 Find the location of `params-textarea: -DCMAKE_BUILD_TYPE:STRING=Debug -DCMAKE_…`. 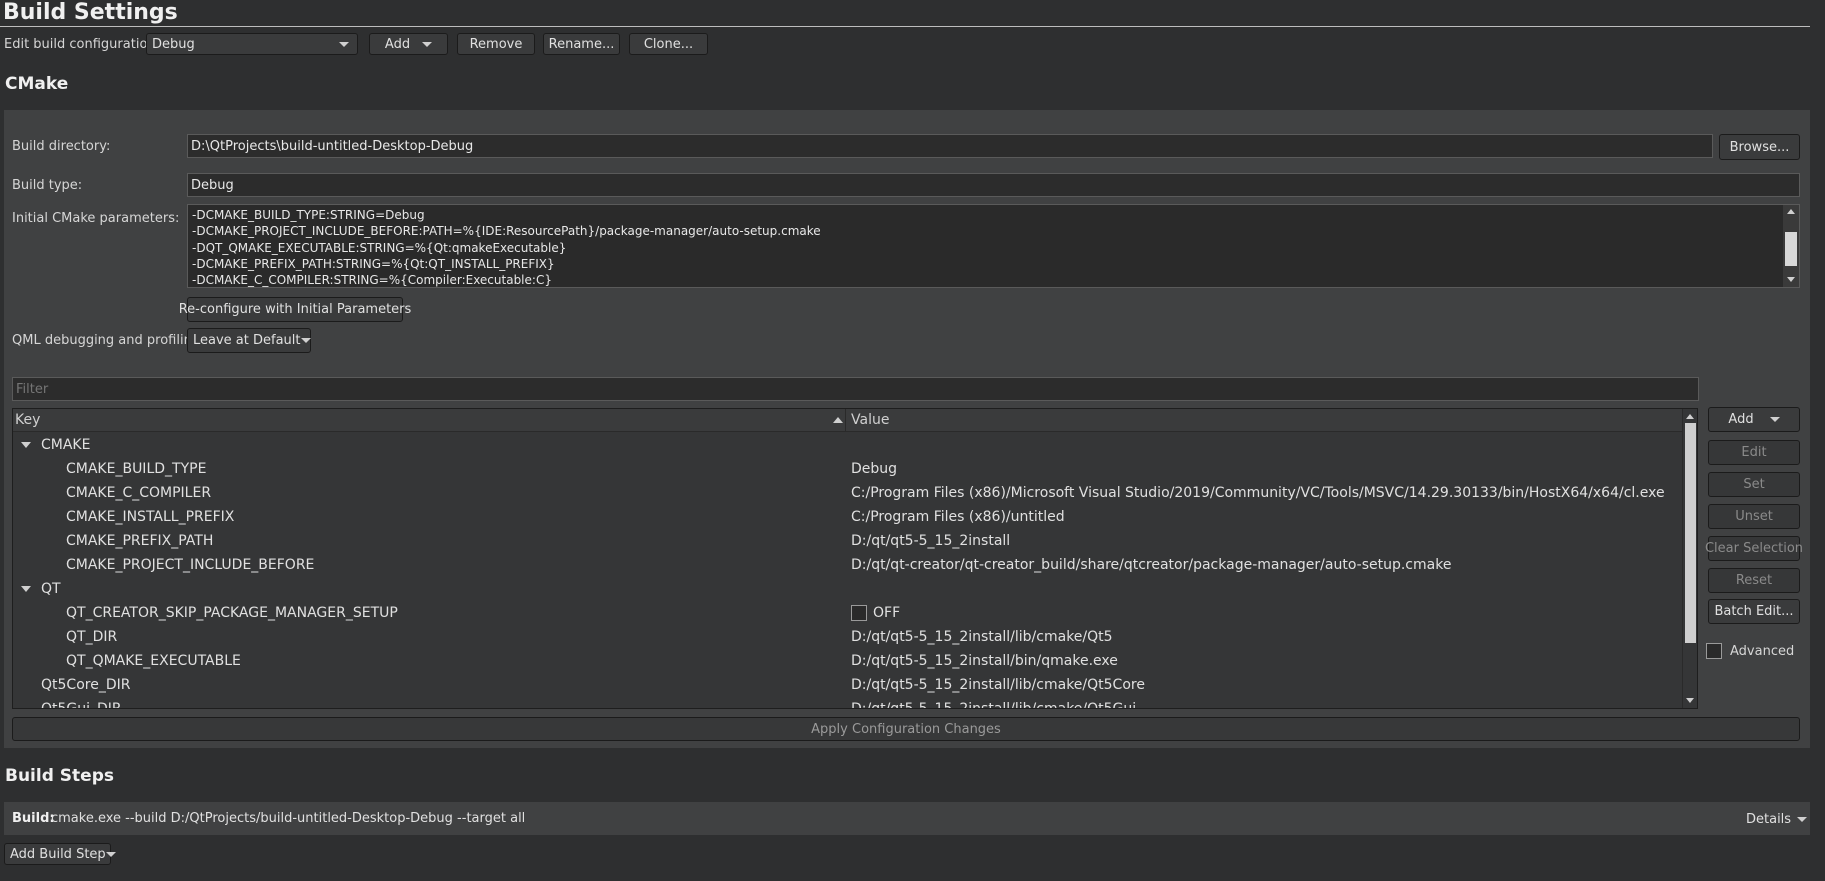

params-textarea: -DCMAKE_BUILD_TYPE:STRING=Debug -DCMAKE_… is located at coordinates (993, 246).